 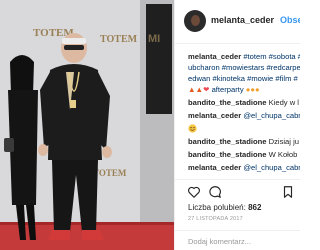 What do you see at coordinates (242, 20) in the screenshot?
I see `author-username: melanta_ceder` at bounding box center [242, 20].